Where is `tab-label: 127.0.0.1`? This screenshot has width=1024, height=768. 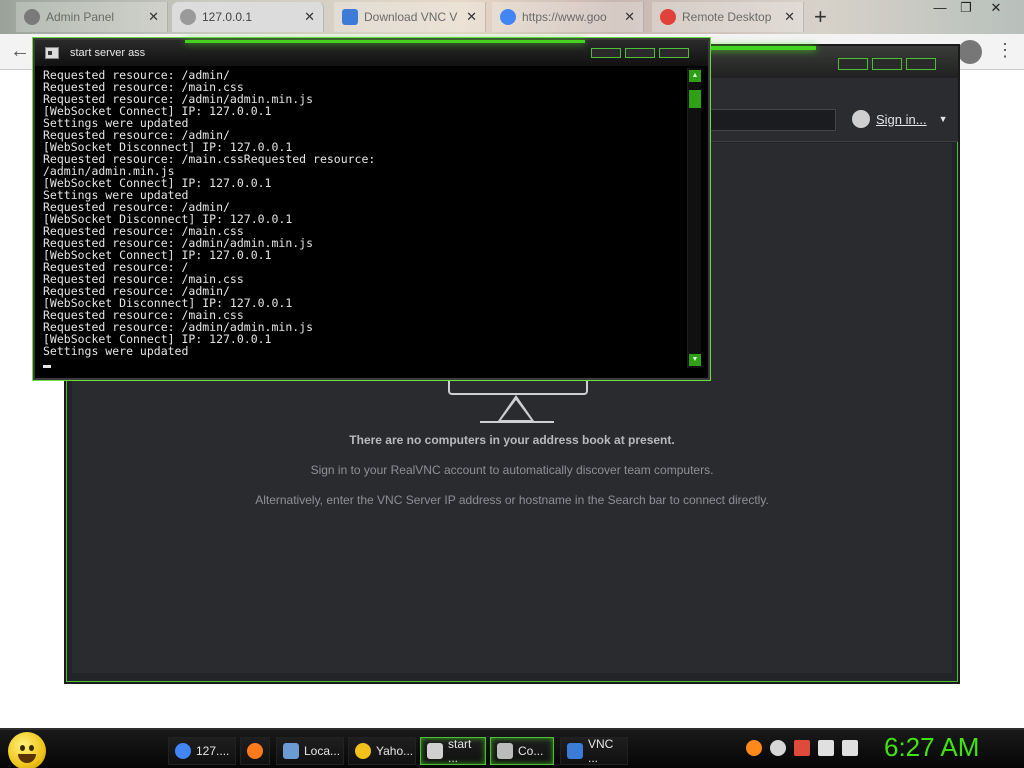 tab-label: 127.0.0.1 is located at coordinates (227, 17).